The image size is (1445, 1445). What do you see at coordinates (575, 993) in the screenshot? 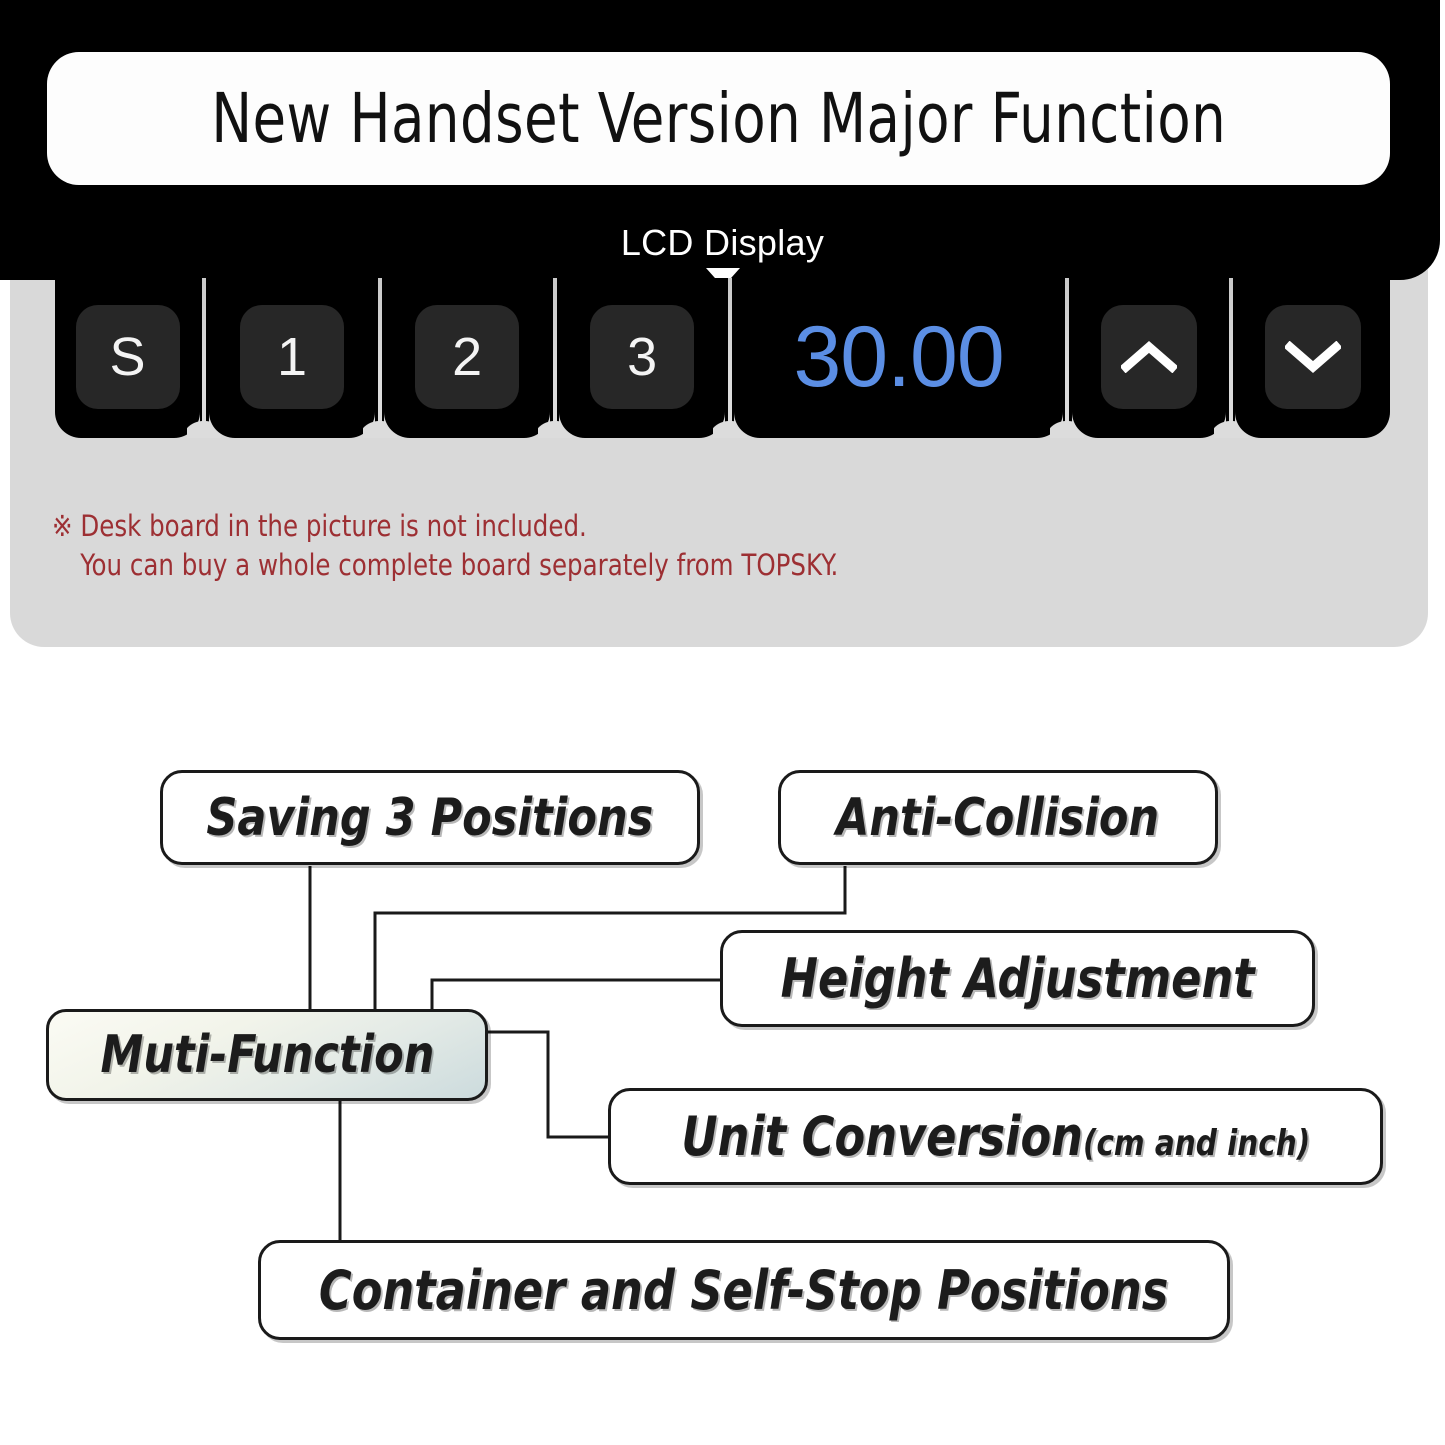
I see `connector-height-adjustment` at bounding box center [575, 993].